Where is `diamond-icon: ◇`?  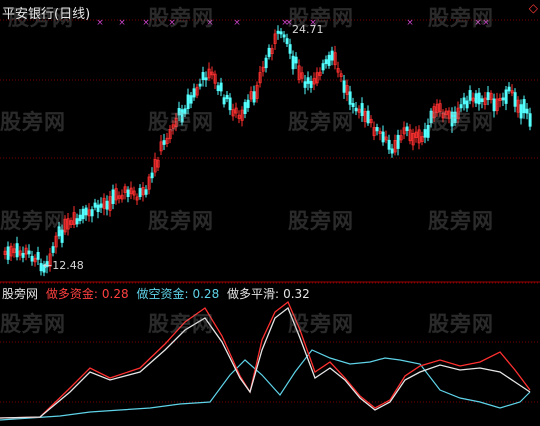 diamond-icon: ◇ is located at coordinates (533, 8).